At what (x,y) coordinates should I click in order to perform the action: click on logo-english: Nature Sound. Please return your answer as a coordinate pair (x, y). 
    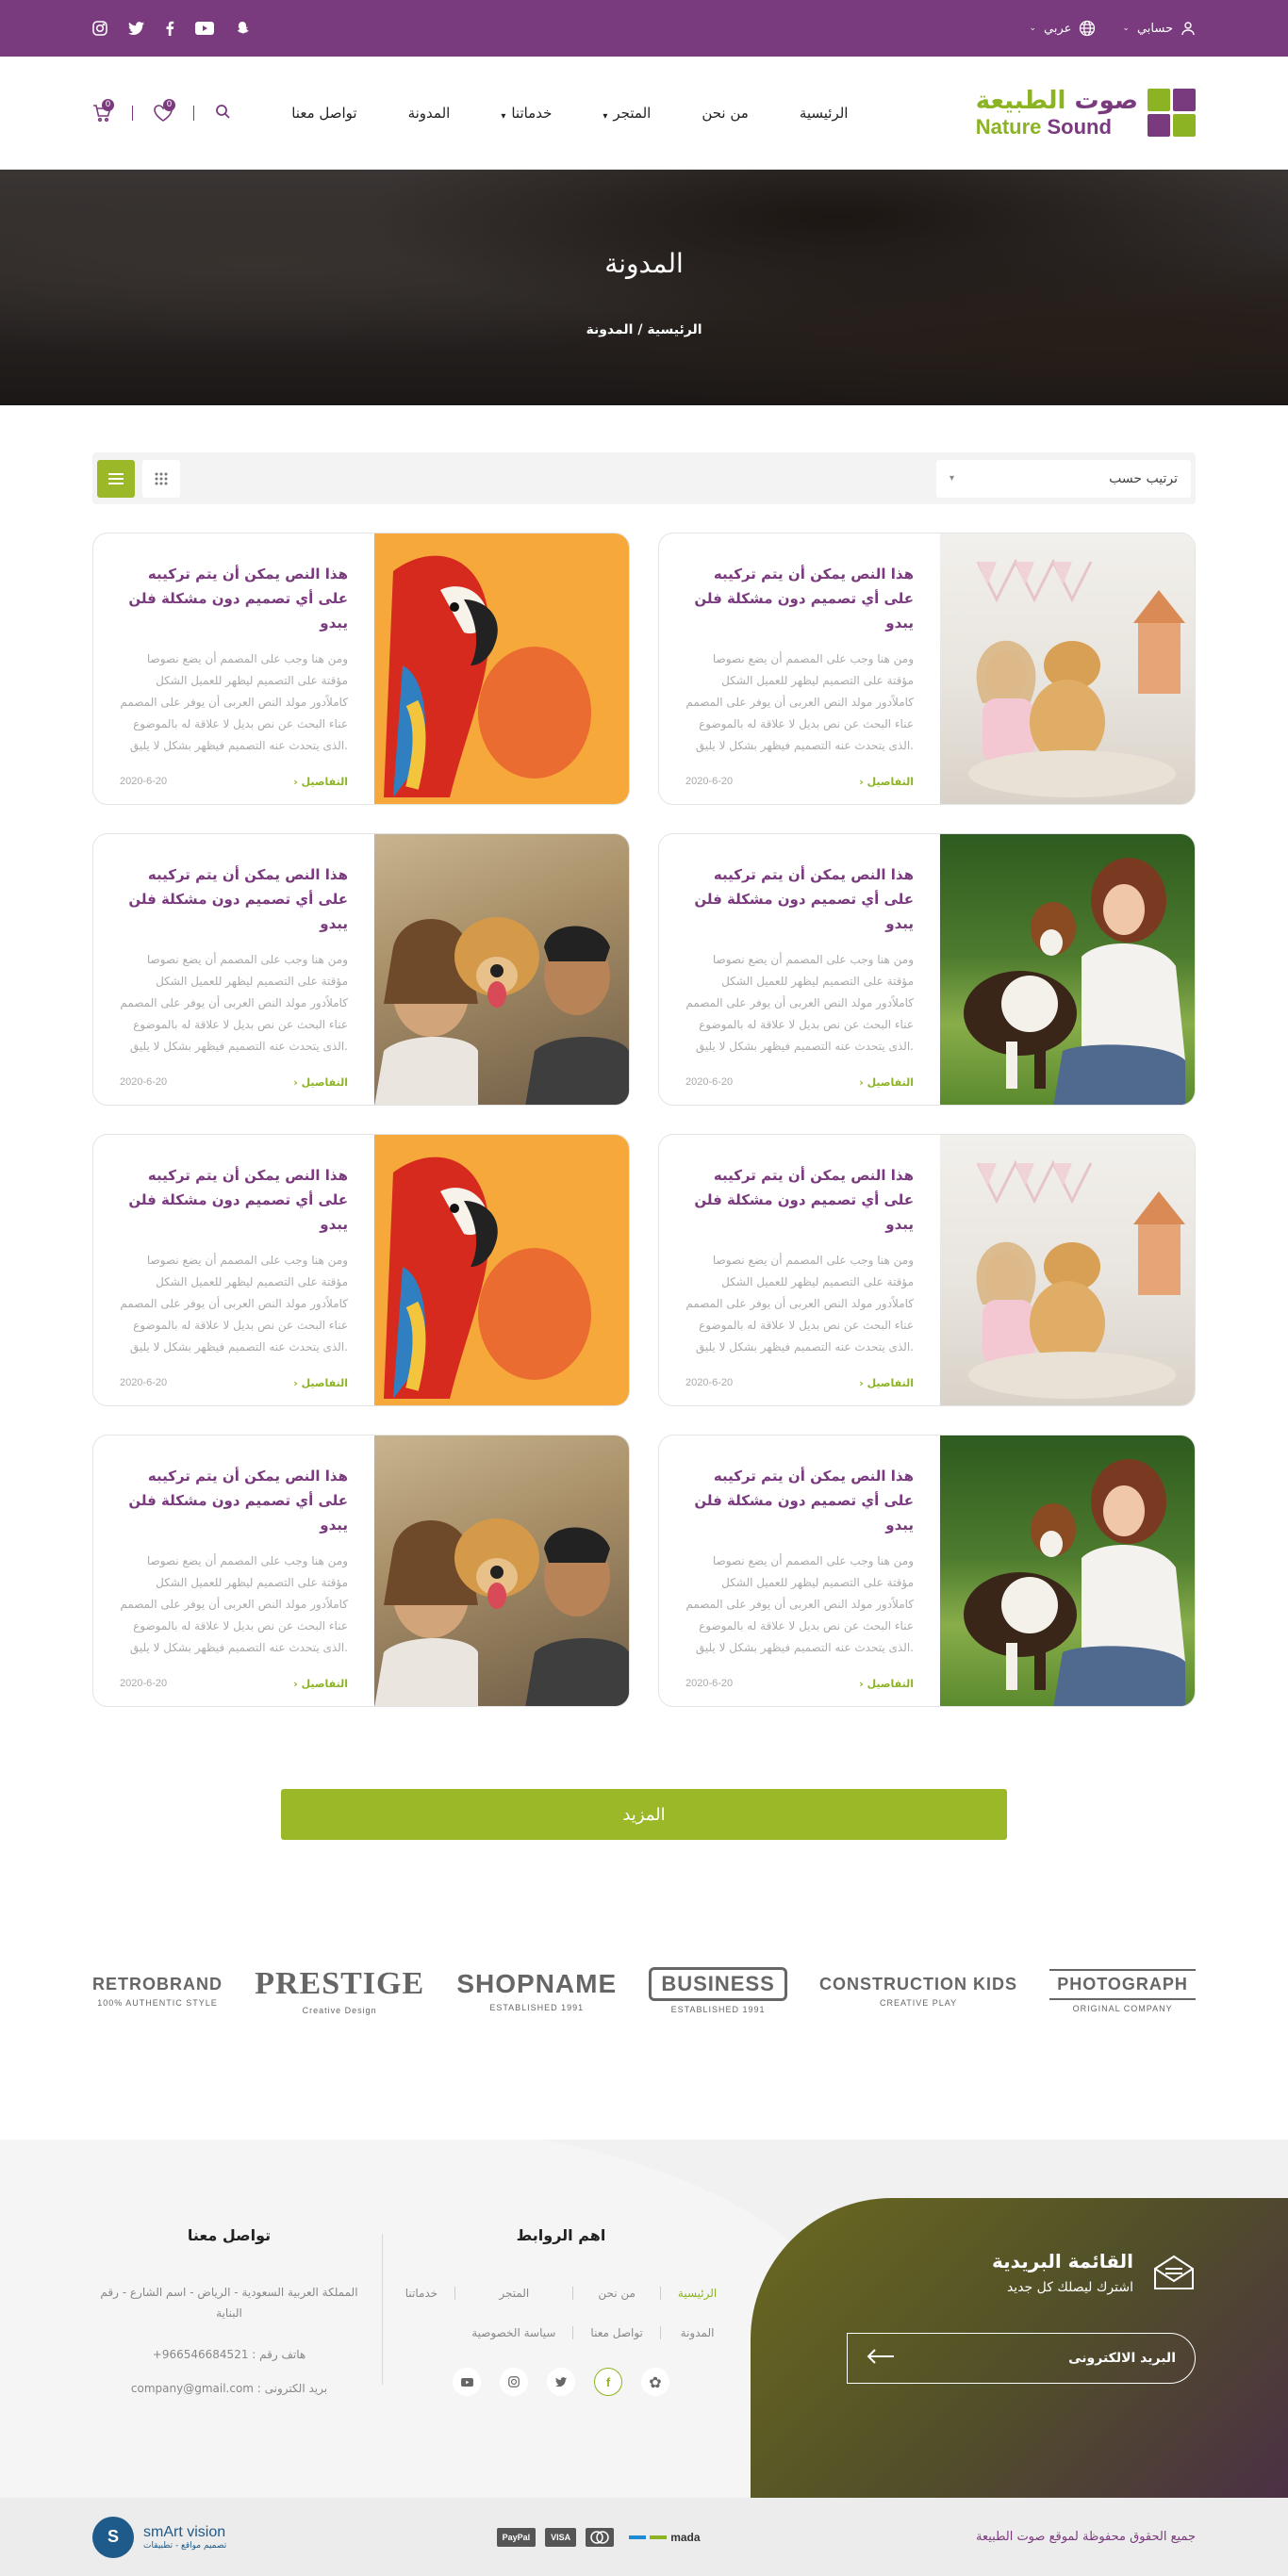
    Looking at the image, I should click on (1043, 127).